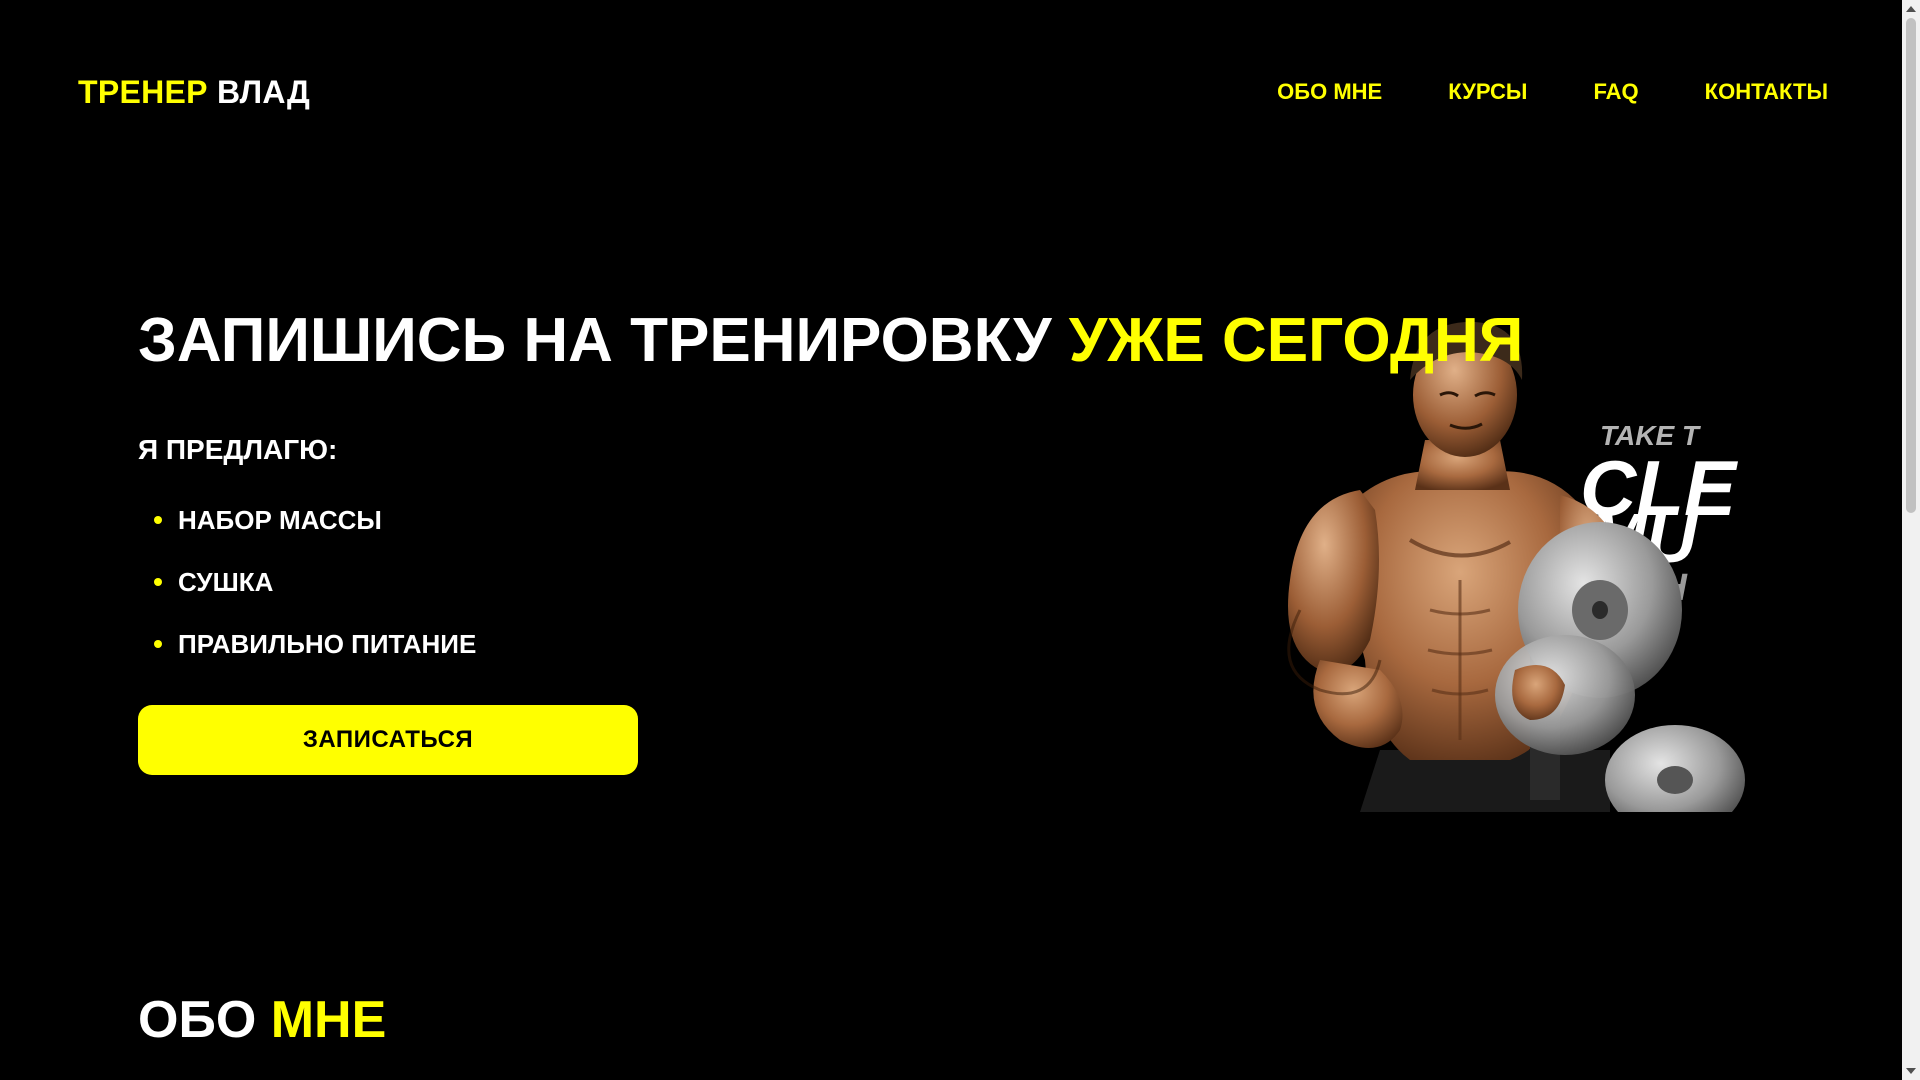 The height and width of the screenshot is (1080, 1920). What do you see at coordinates (1329, 92) in the screenshot?
I see `nav-link-about: ОБО МНЕ` at bounding box center [1329, 92].